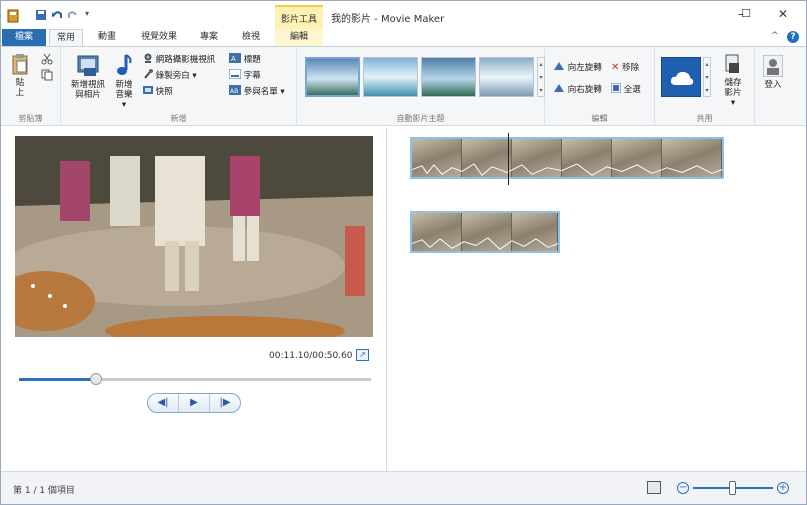 Image resolution: width=807 pixels, height=505 pixels. Describe the element at coordinates (260, 92) in the screenshot. I see `credits-label: 參與名單` at that location.